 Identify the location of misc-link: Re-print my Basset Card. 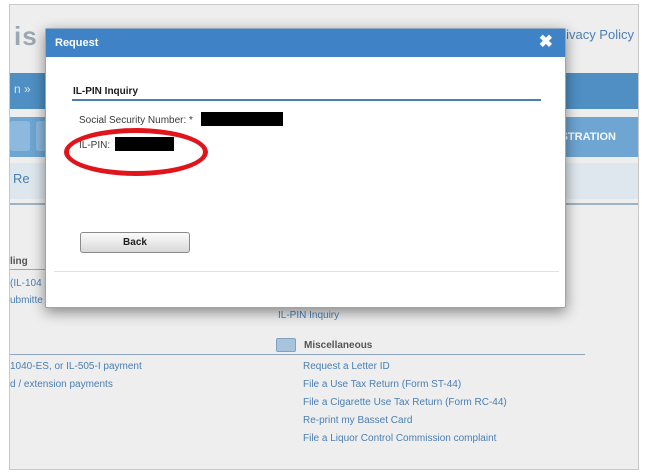
(357, 420).